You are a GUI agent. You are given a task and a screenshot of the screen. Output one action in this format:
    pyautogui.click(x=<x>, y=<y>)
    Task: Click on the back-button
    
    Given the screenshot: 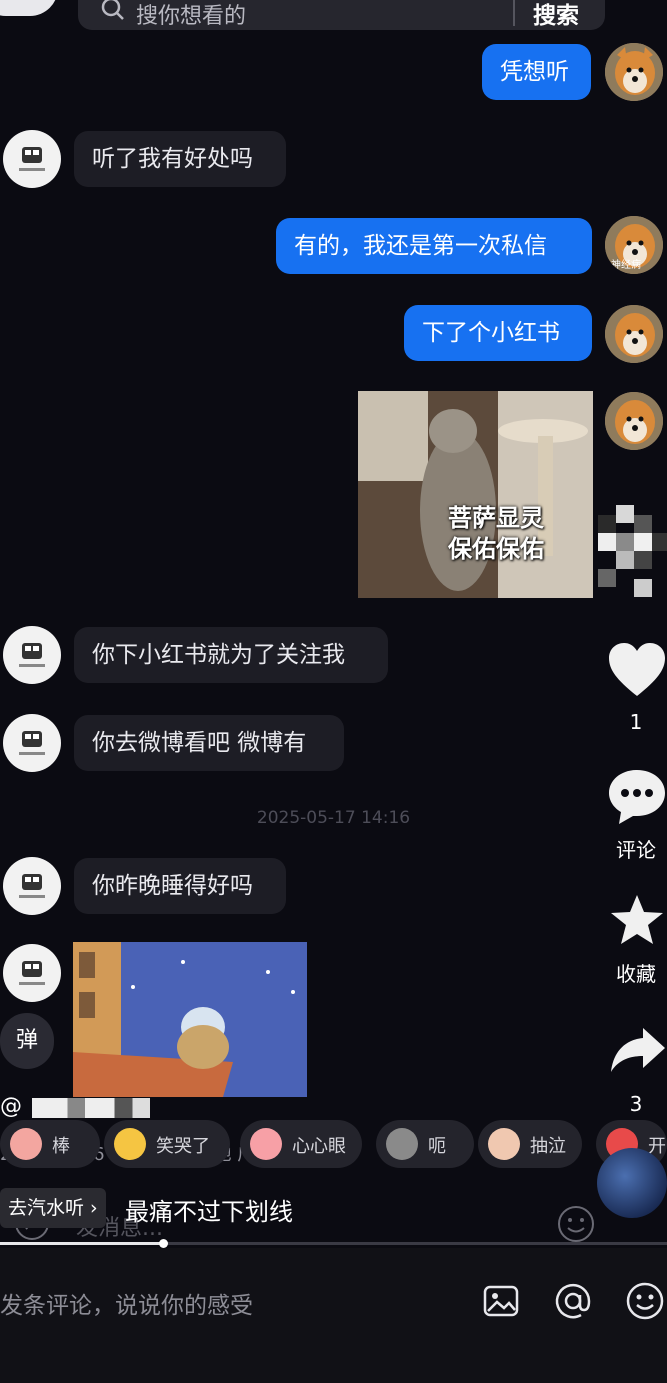 What is the action you would take?
    pyautogui.click(x=29, y=8)
    